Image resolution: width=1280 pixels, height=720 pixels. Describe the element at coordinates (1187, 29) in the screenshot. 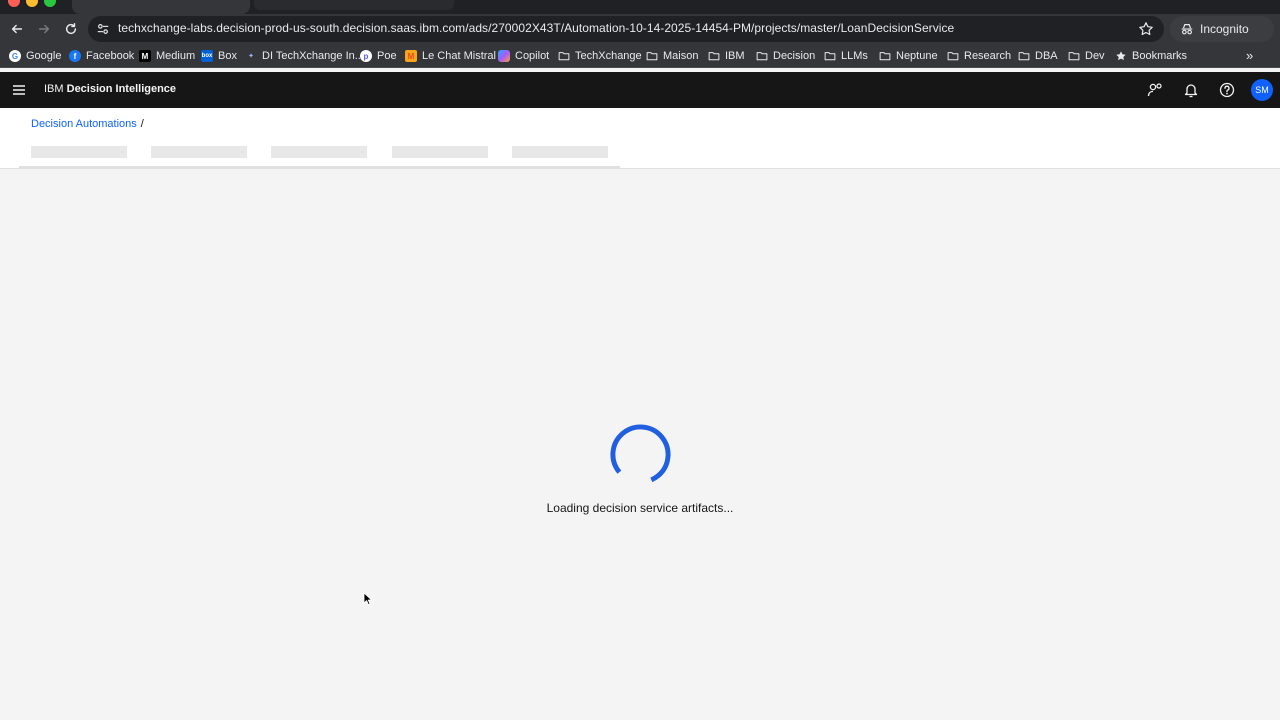

I see `incognito-icon` at that location.